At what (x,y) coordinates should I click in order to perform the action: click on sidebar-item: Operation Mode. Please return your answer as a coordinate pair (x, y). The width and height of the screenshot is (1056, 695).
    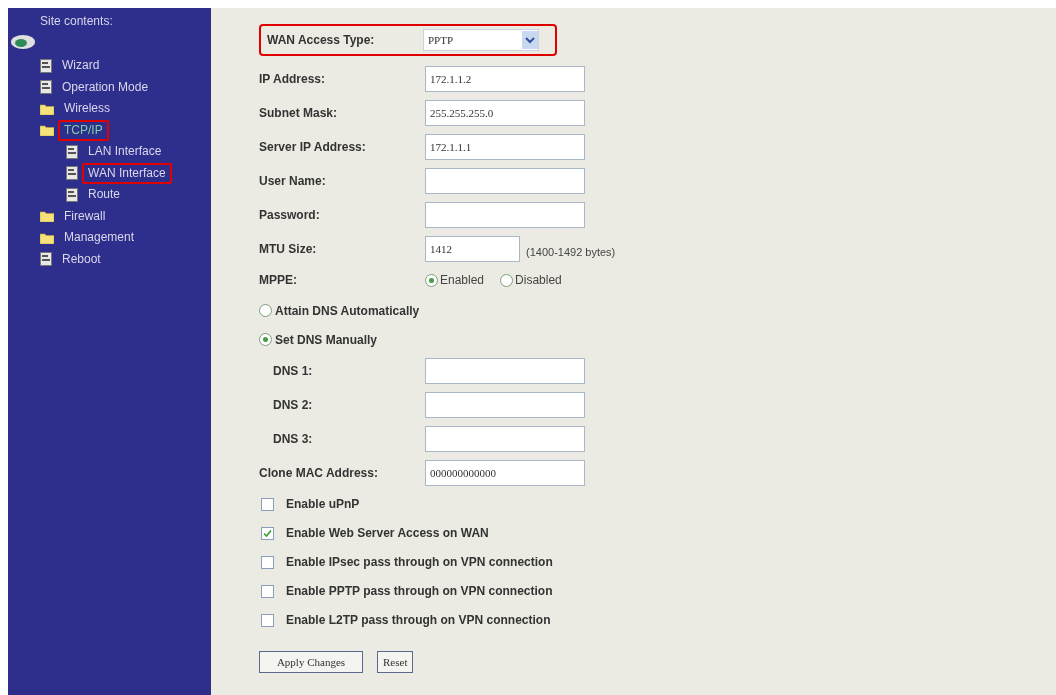
    Looking at the image, I should click on (105, 87).